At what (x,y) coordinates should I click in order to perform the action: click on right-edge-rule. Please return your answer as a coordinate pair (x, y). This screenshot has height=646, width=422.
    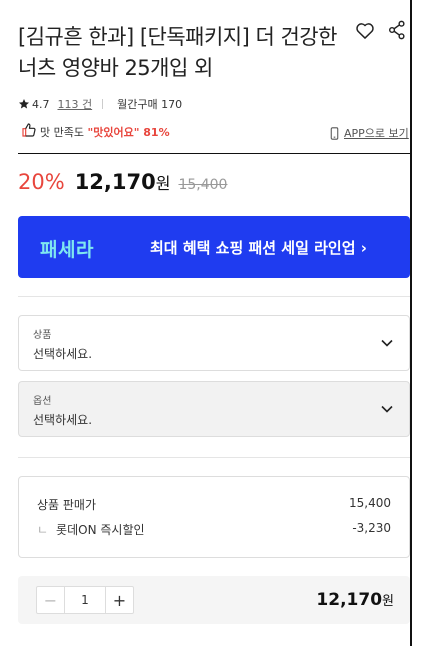
    Looking at the image, I should click on (411, 323).